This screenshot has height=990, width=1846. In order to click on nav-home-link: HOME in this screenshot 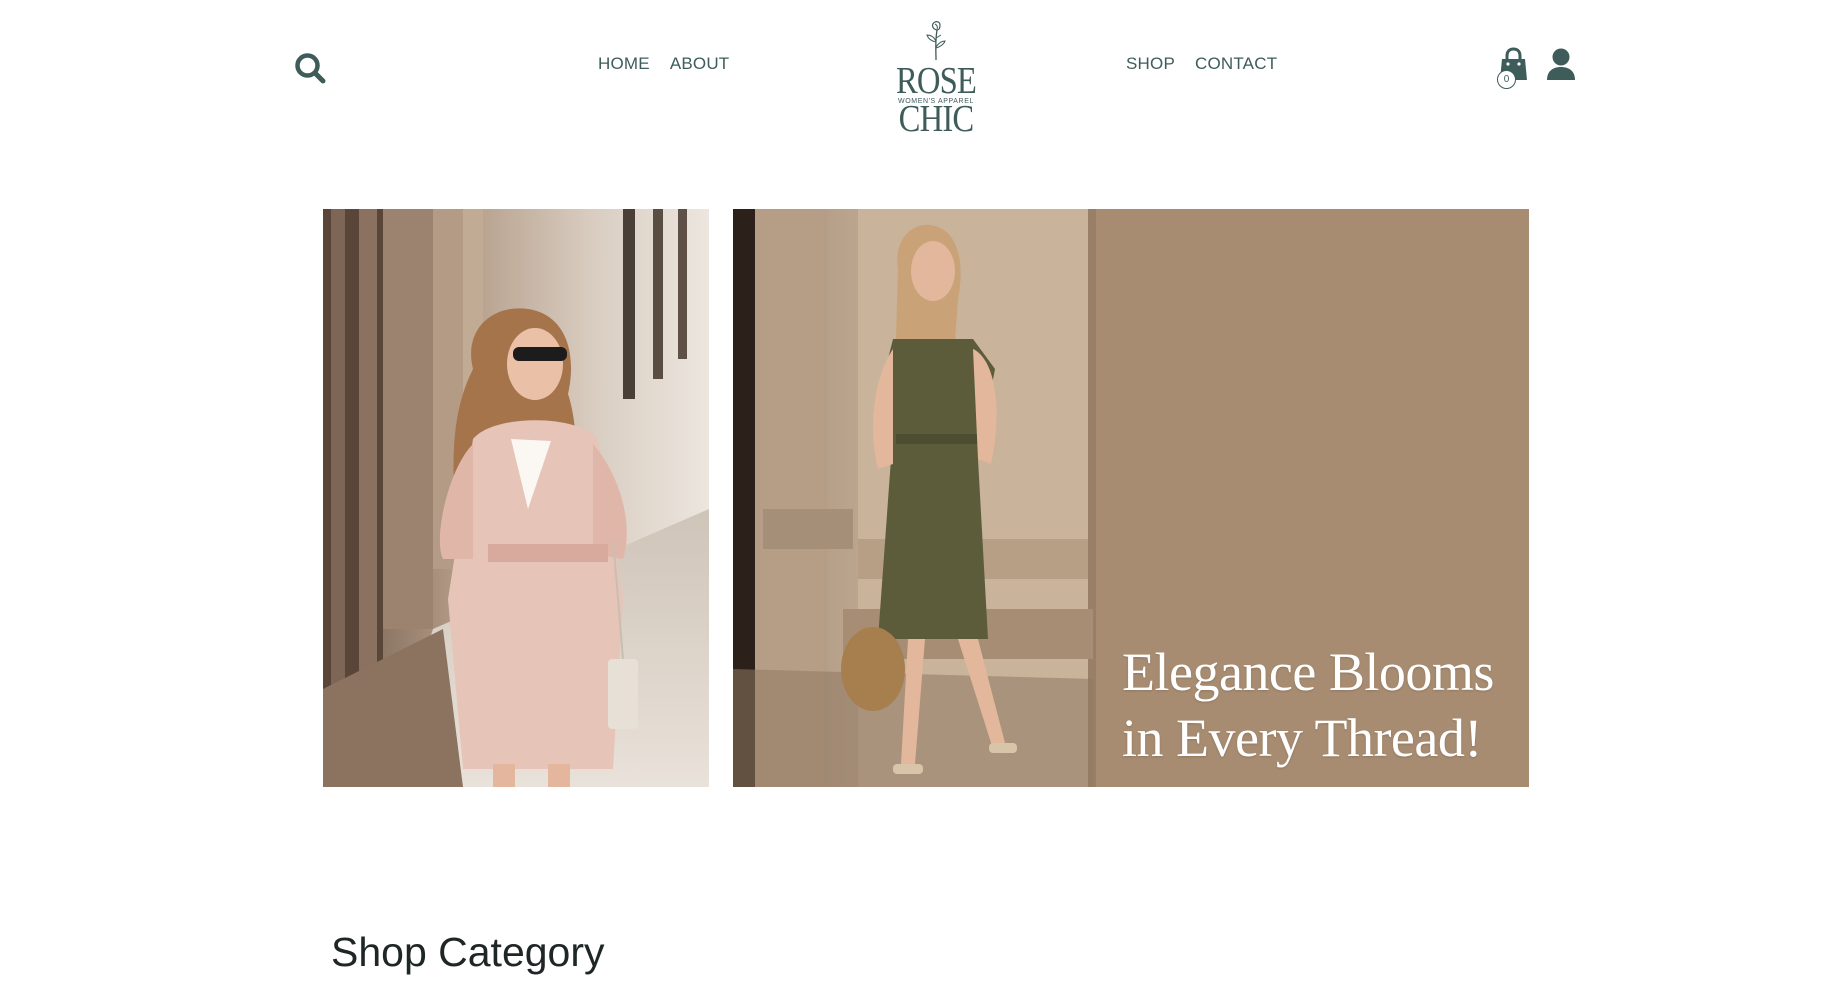, I will do `click(624, 64)`.